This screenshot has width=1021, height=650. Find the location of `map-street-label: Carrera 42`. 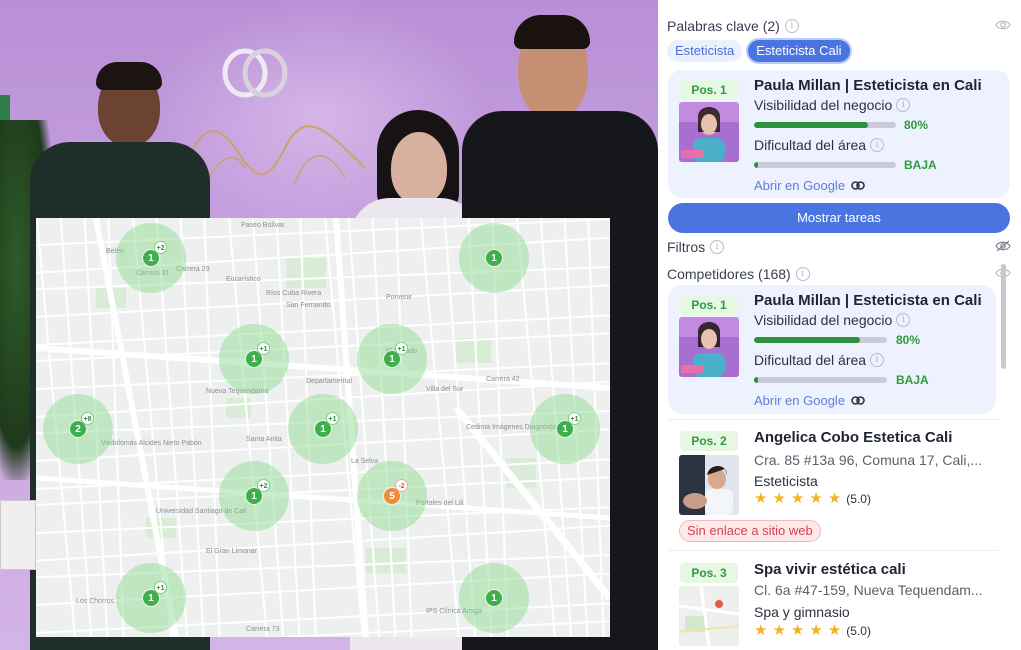

map-street-label: Carrera 42 is located at coordinates (503, 379).